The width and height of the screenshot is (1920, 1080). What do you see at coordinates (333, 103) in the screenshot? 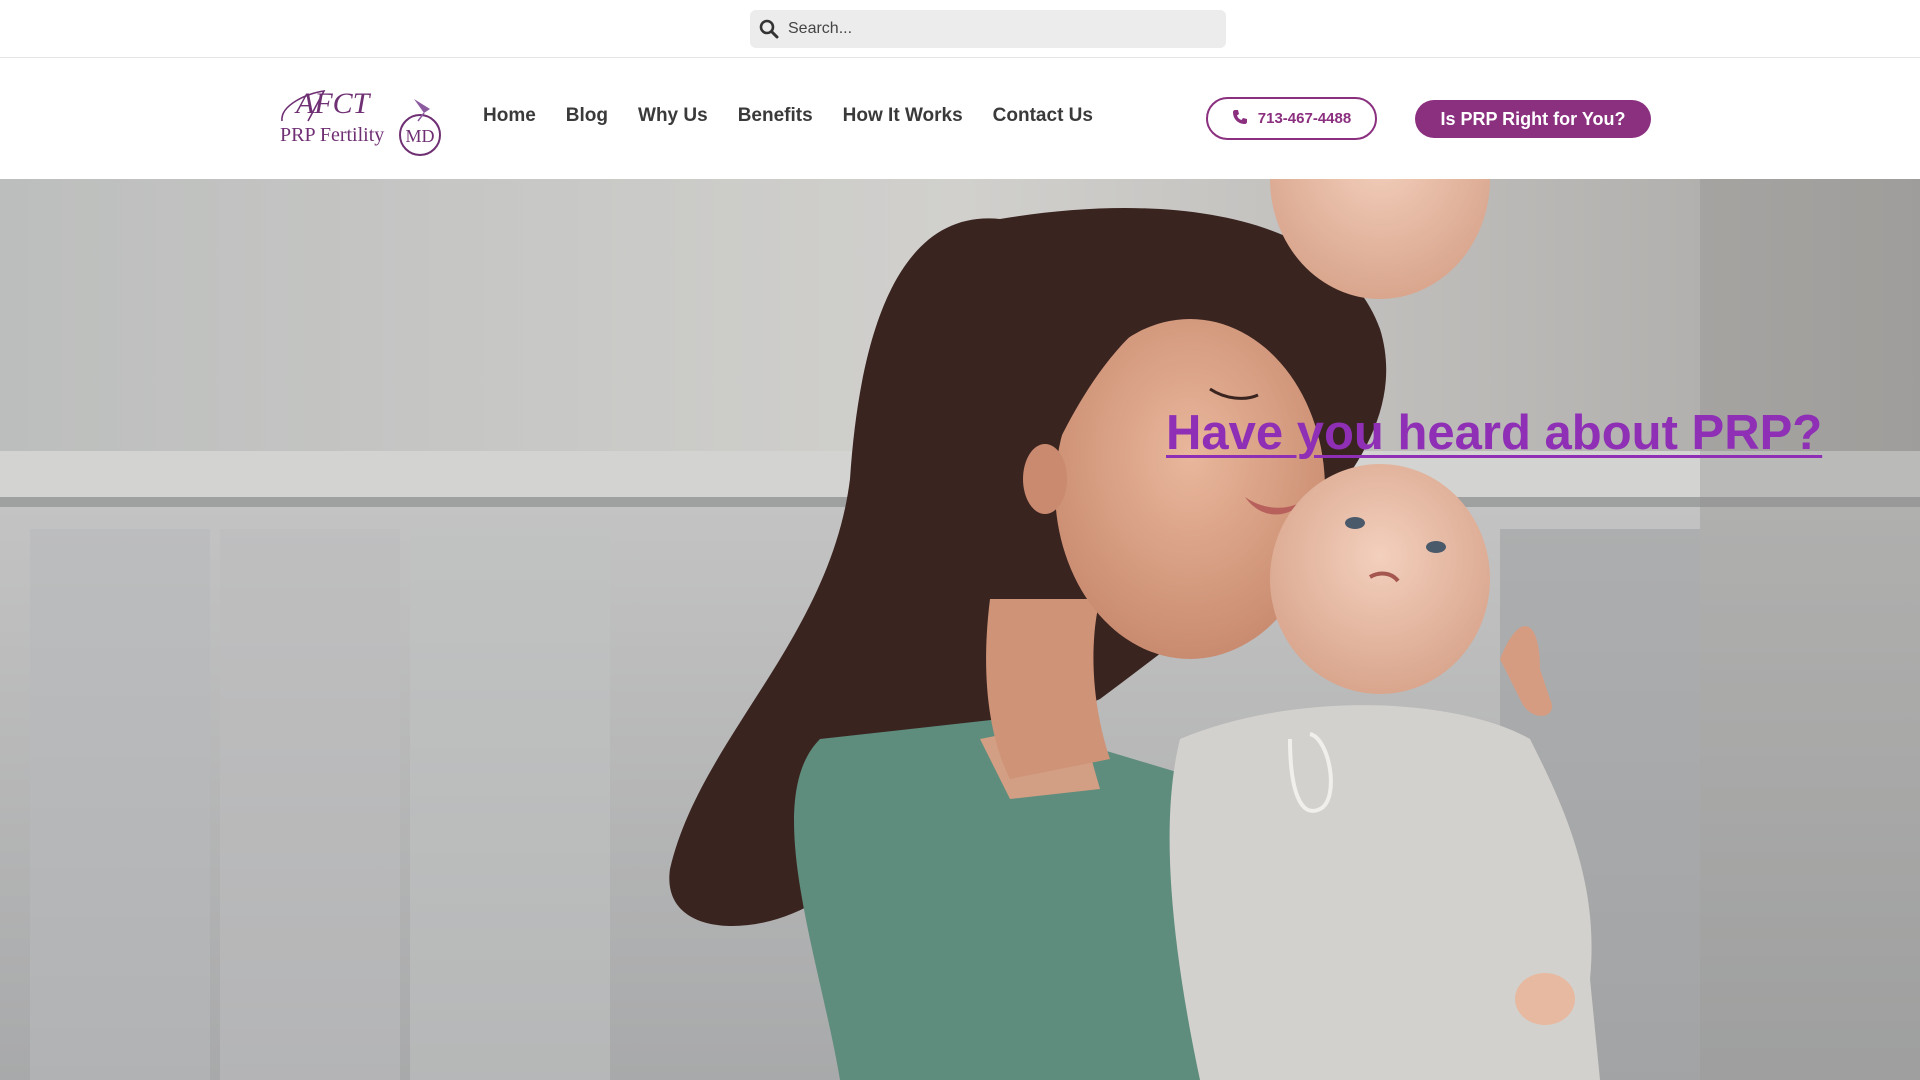
I see `logo-afct-text: AFCT` at bounding box center [333, 103].